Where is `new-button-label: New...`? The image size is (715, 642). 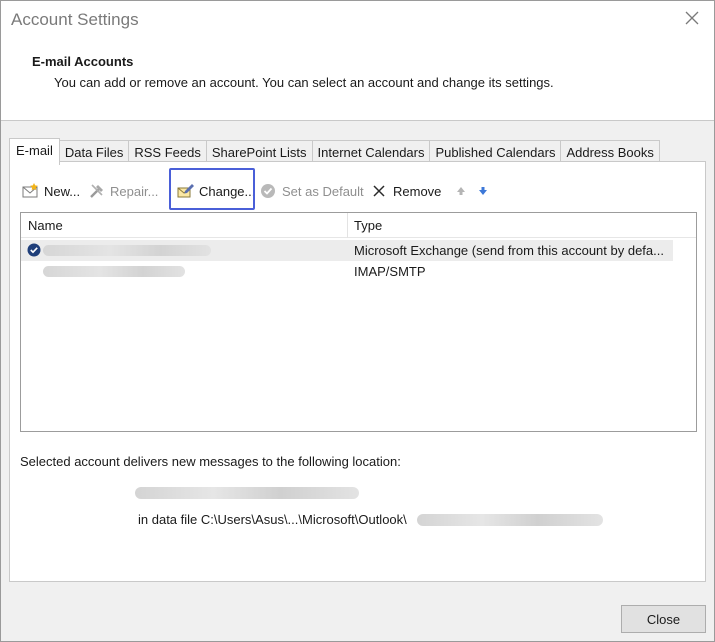
new-button-label: New... is located at coordinates (62, 191).